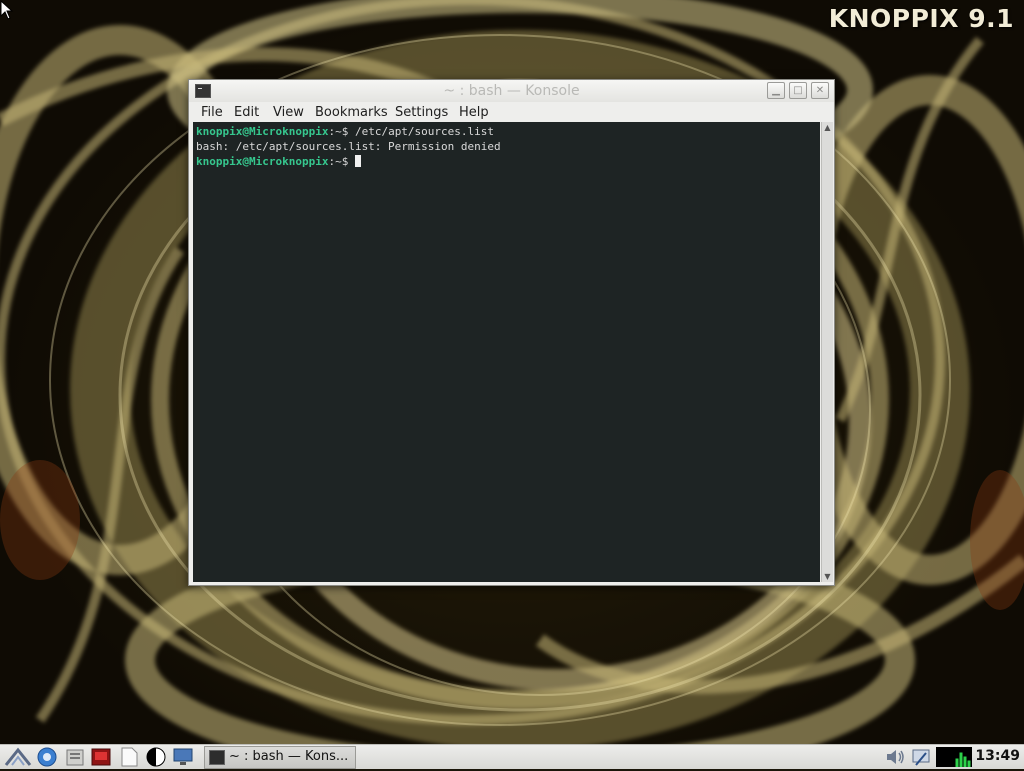  I want to click on maximize-icon: □, so click(798, 90).